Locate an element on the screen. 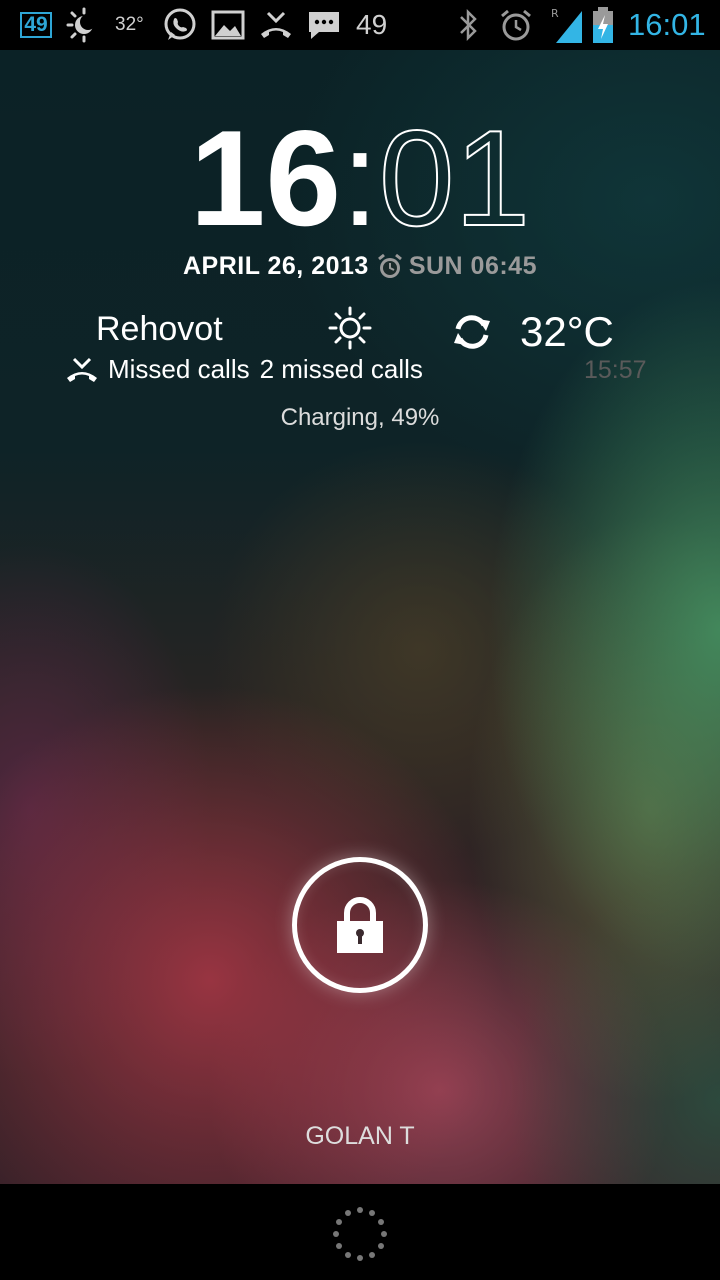 Image resolution: width=720 pixels, height=1280 pixels. next-alarm: SUN 06:45 is located at coordinates (457, 266).